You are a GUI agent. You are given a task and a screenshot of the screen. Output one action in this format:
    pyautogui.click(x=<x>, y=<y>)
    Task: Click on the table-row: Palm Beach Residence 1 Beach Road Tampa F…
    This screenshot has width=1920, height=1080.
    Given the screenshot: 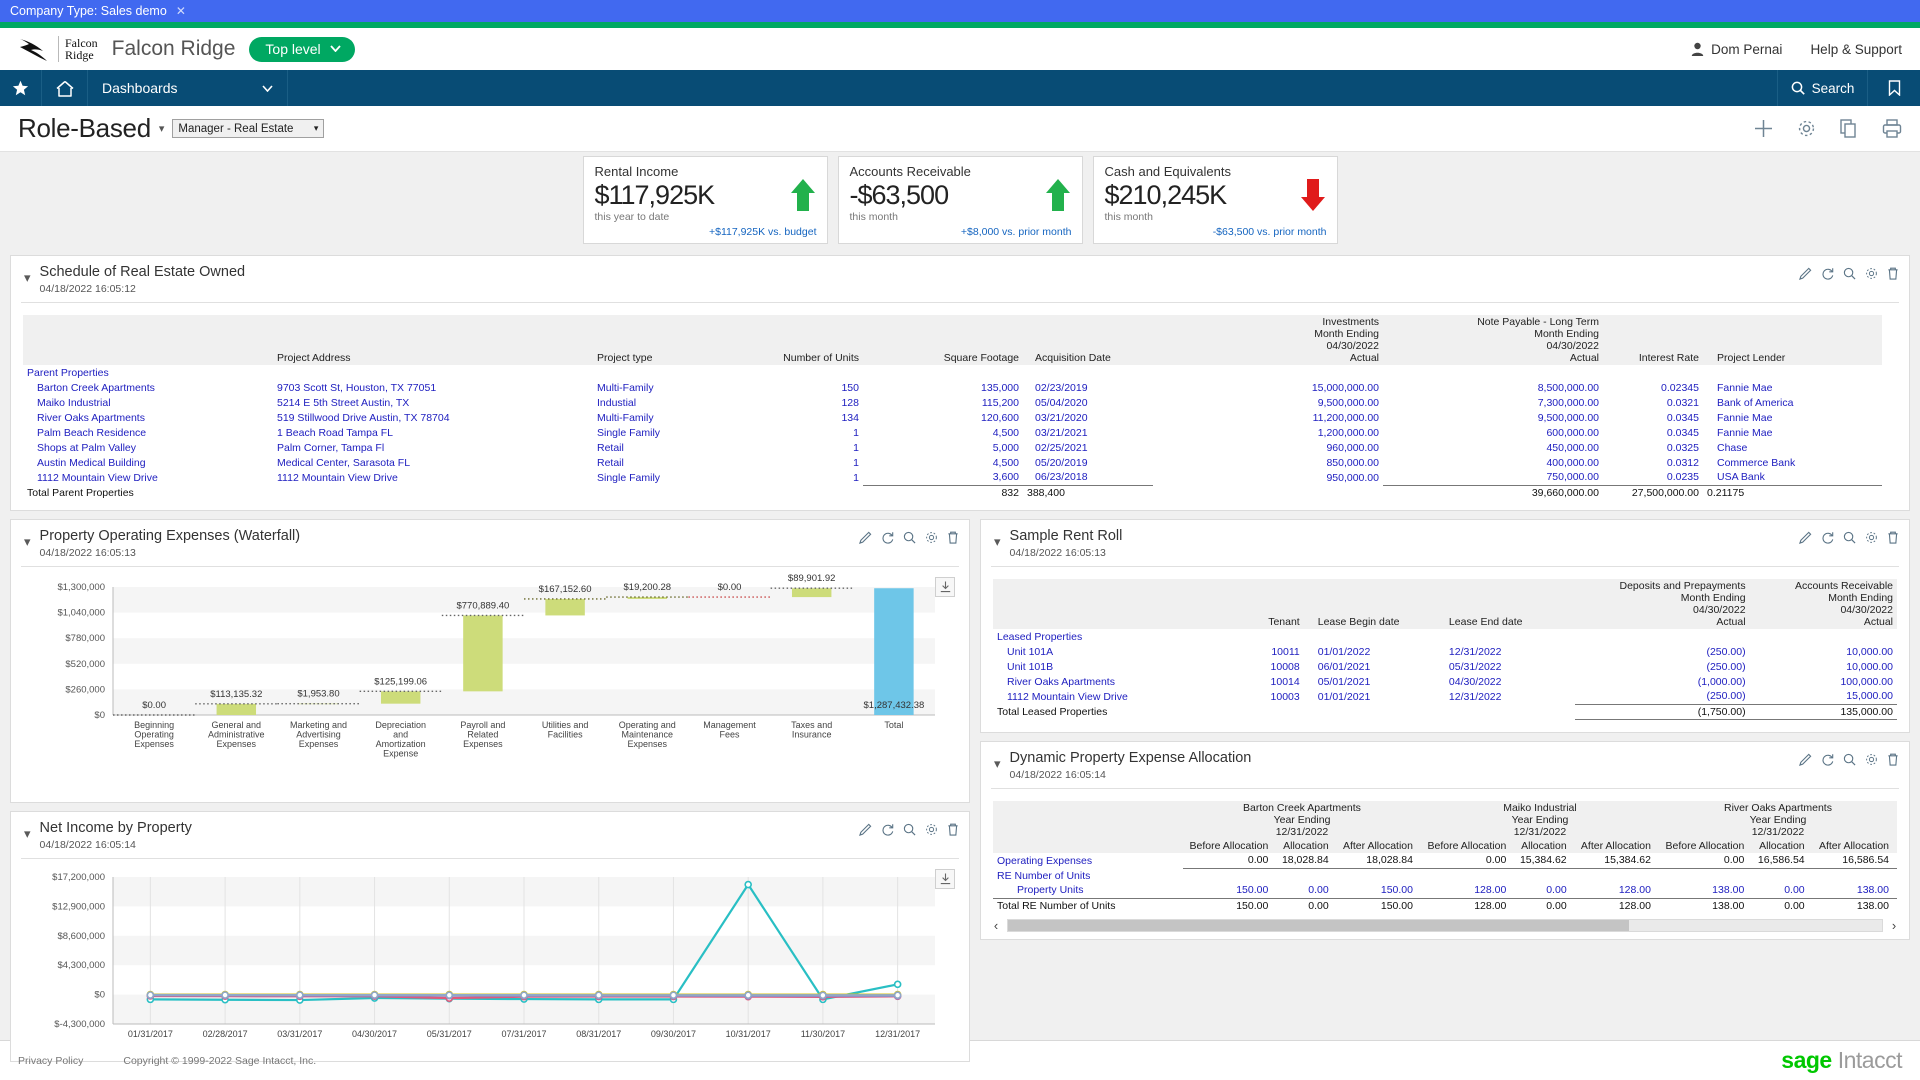 What is the action you would take?
    pyautogui.click(x=960, y=432)
    